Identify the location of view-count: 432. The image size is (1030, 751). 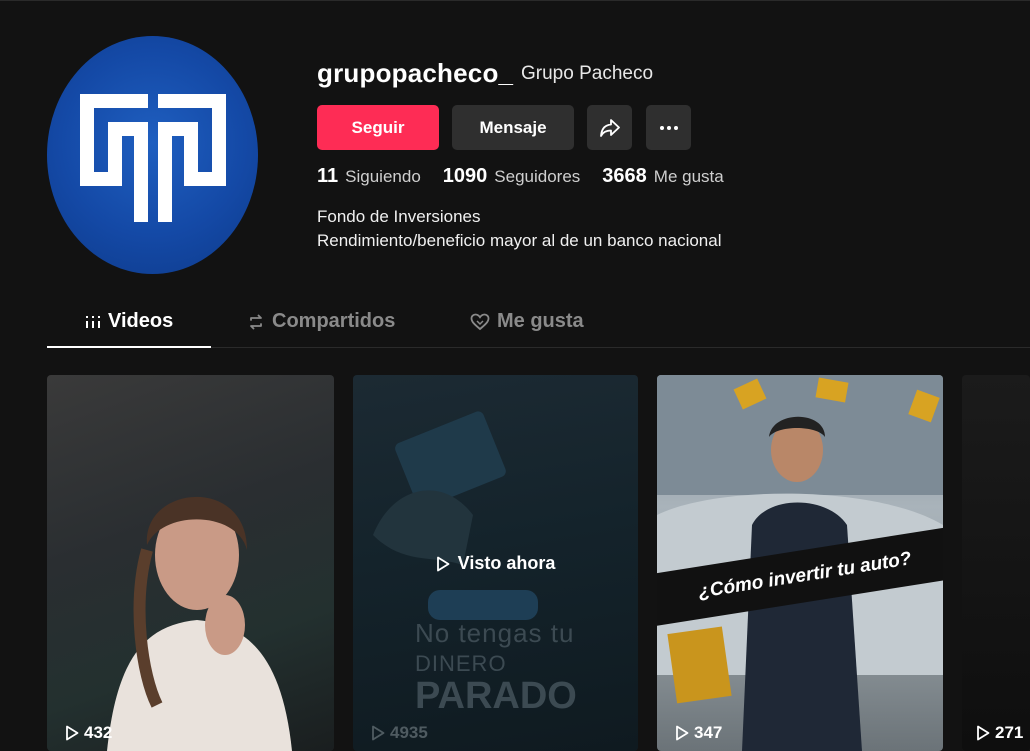
(88, 733).